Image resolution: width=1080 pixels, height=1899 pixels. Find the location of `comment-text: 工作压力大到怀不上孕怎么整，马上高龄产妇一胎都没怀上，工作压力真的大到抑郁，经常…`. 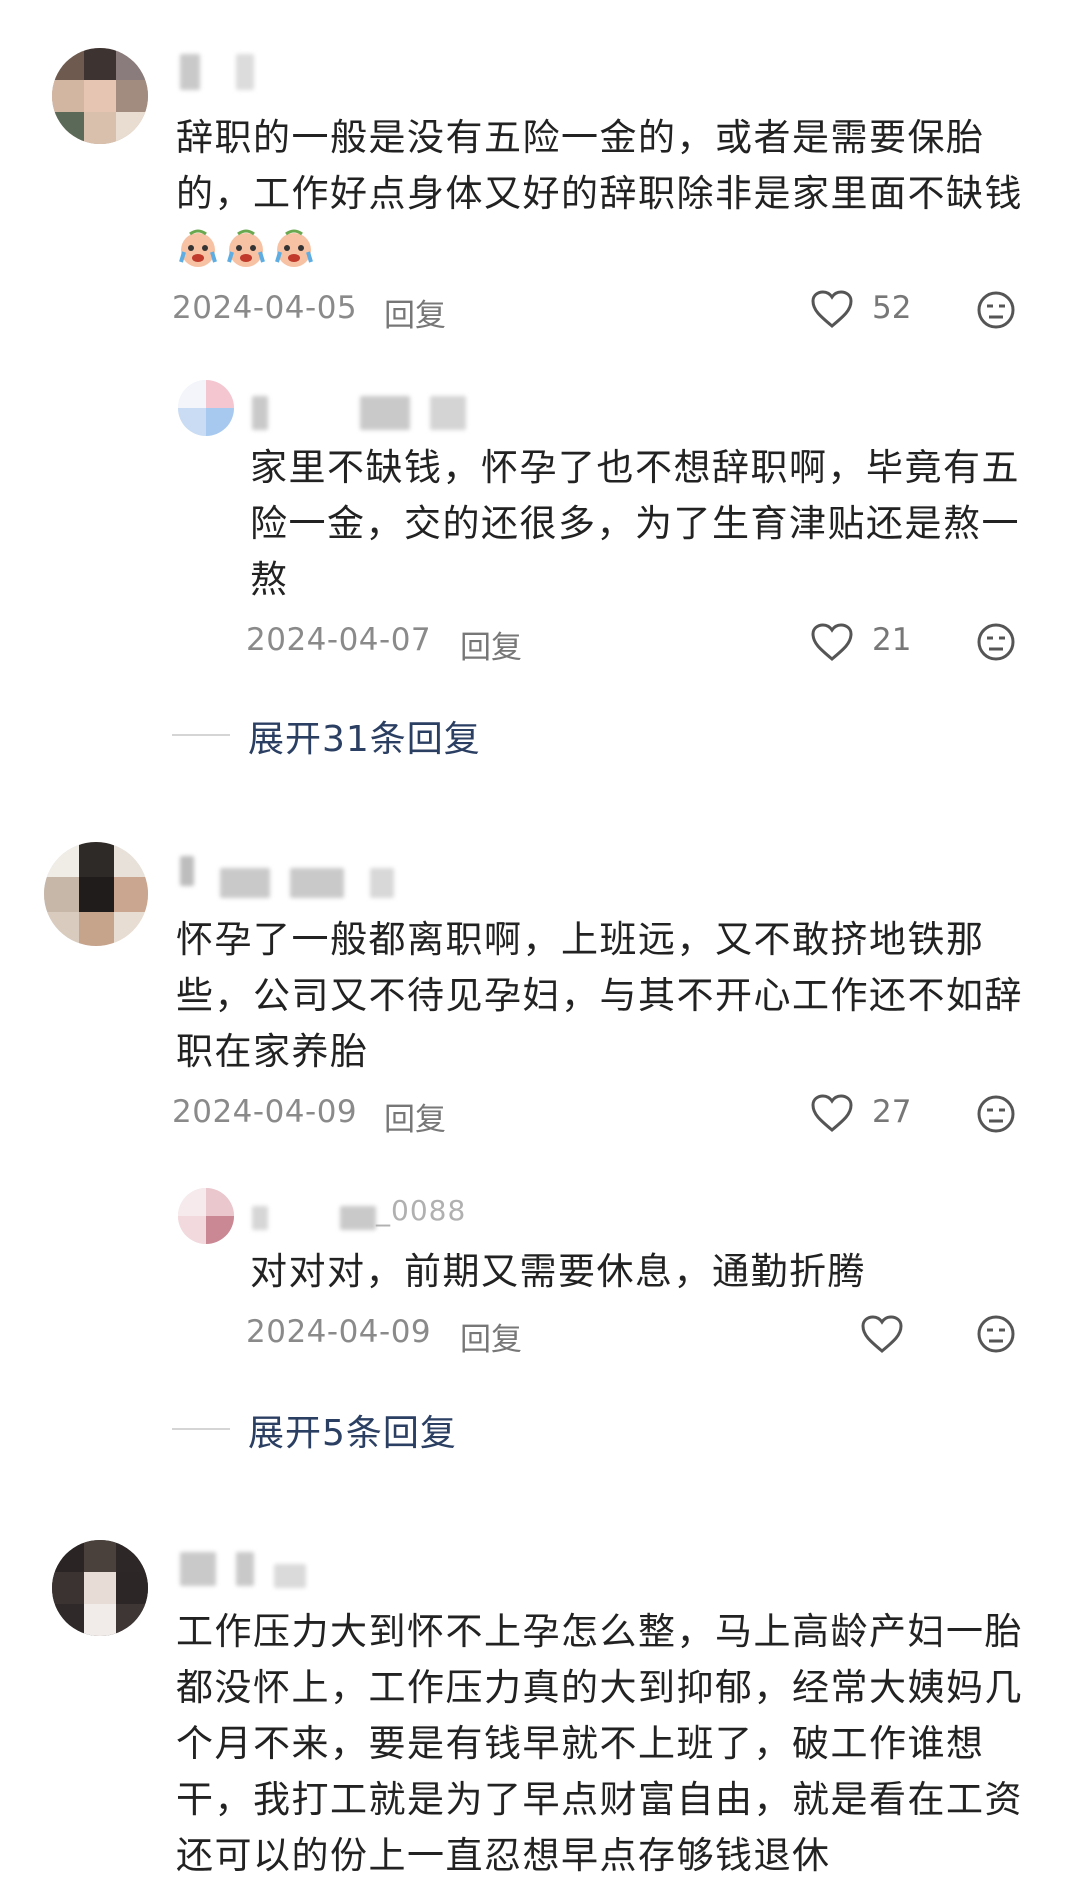

comment-text: 工作压力大到怀不上孕怎么整，马上高龄产妇一胎都没怀上，工作压力真的大到抑郁，经常… is located at coordinates (599, 1743).